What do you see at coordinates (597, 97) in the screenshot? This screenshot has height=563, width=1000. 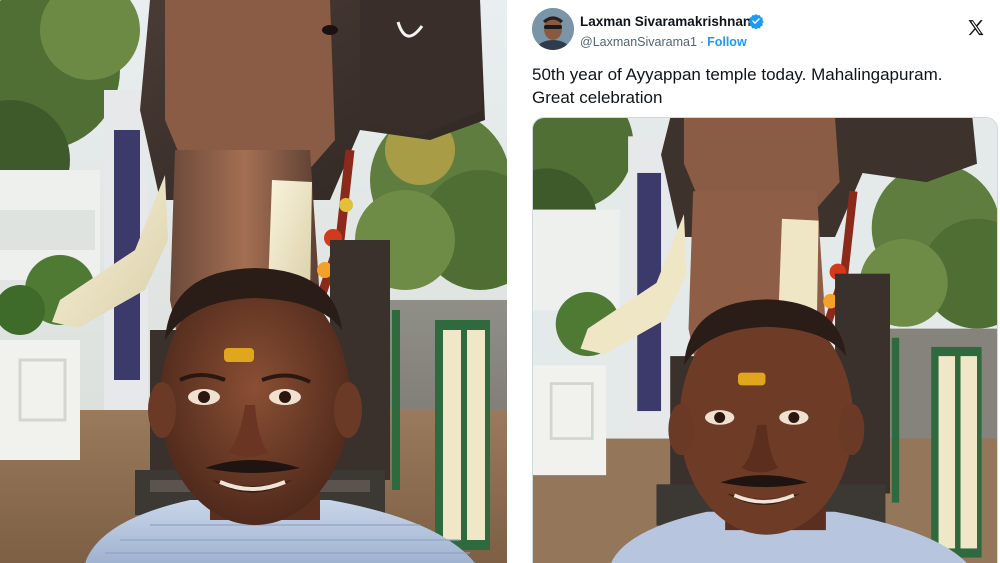 I see `tweet-text-line-2: Great celebration` at bounding box center [597, 97].